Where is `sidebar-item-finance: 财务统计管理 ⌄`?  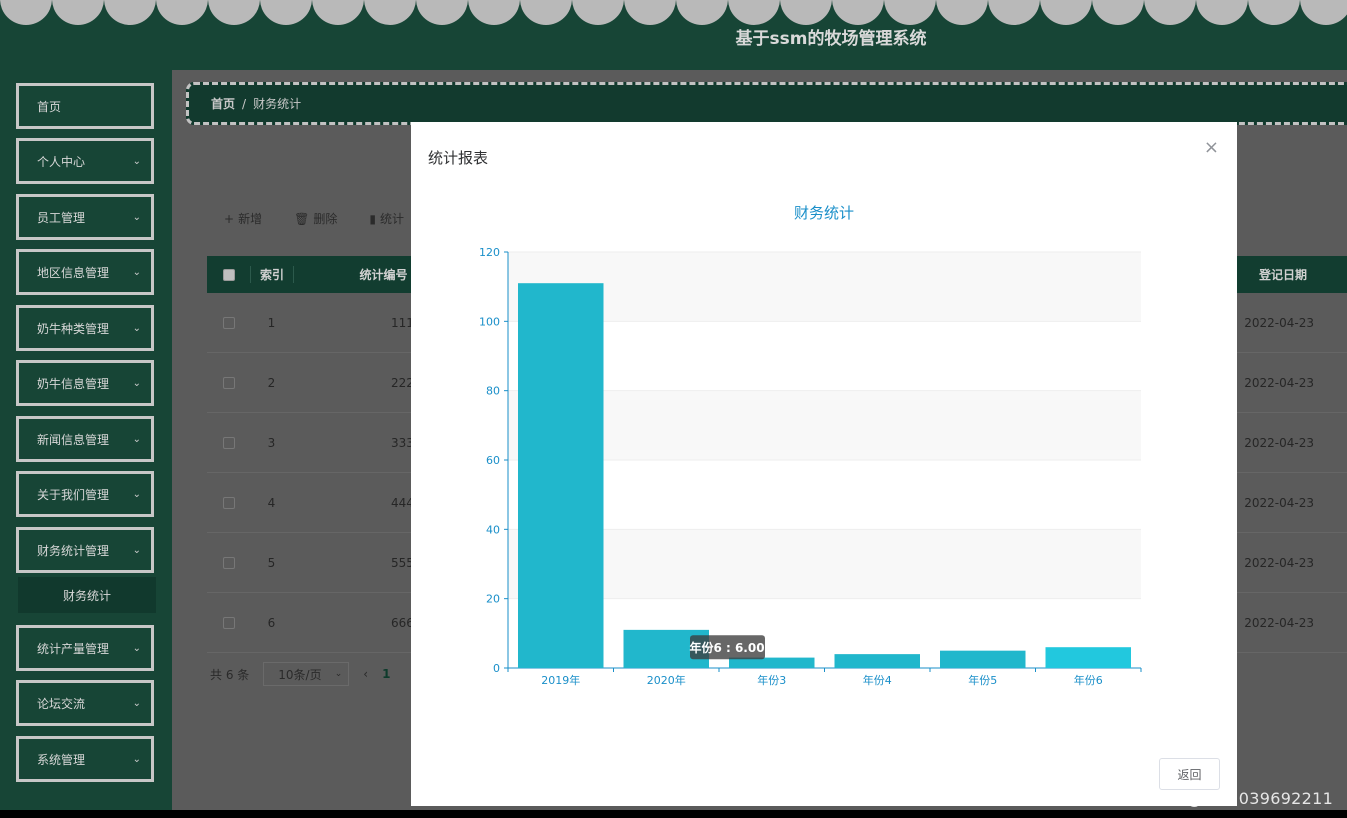
sidebar-item-finance: 财务统计管理 ⌄ is located at coordinates (85, 550).